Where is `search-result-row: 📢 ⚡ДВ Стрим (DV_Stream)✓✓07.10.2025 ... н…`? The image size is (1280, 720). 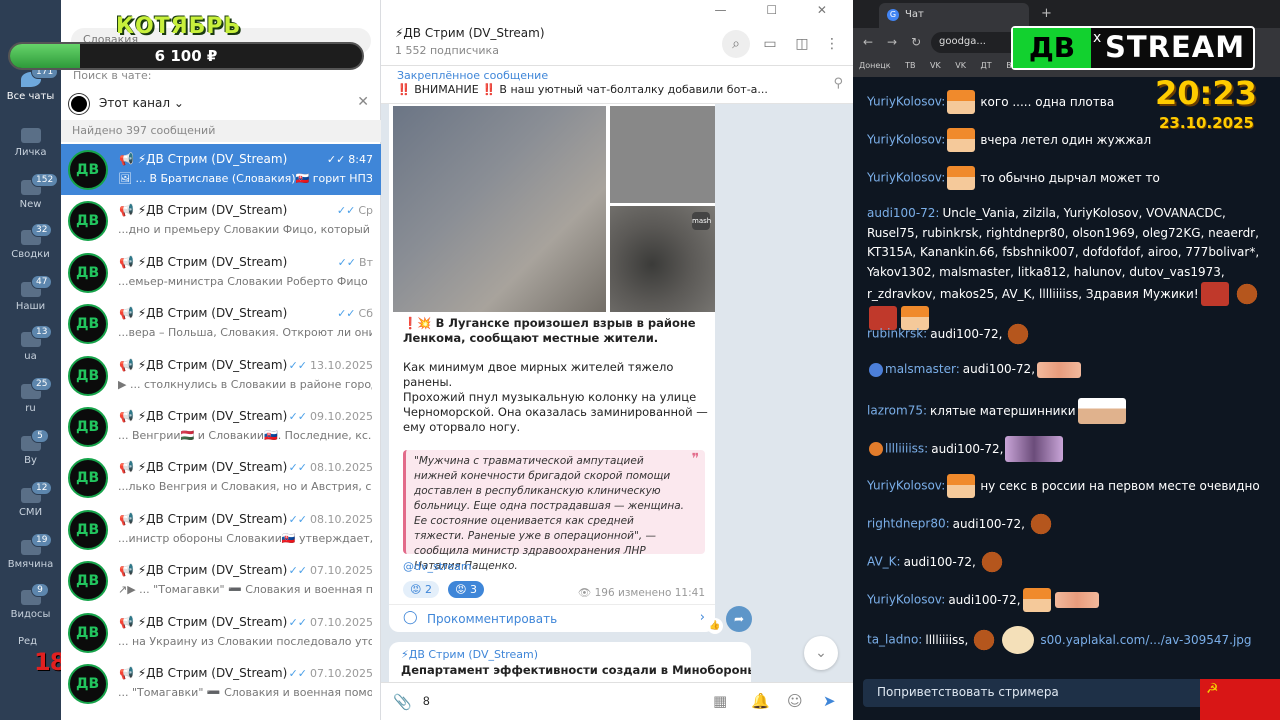 search-result-row: 📢 ⚡ДВ Стрим (DV_Stream)✓✓07.10.2025 ... н… is located at coordinates (221, 632).